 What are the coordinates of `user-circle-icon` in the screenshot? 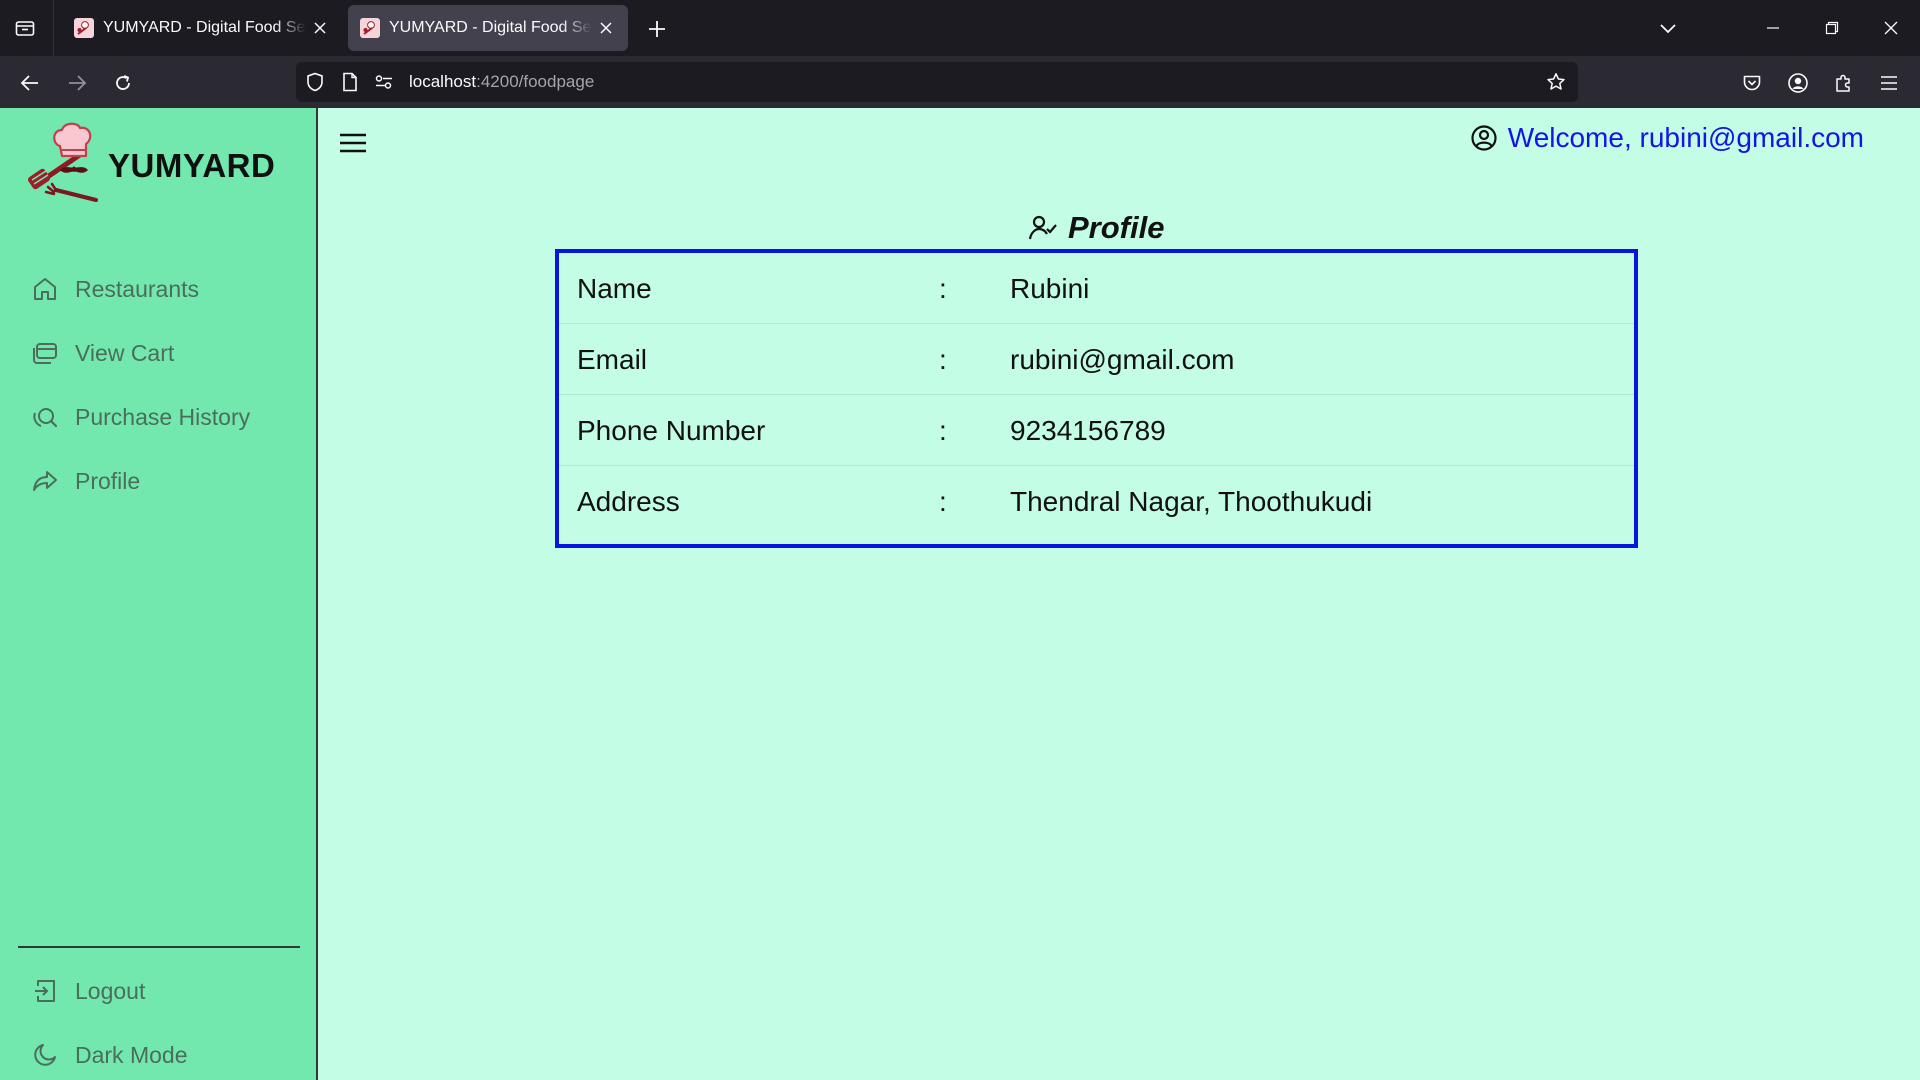 It's located at (1484, 138).